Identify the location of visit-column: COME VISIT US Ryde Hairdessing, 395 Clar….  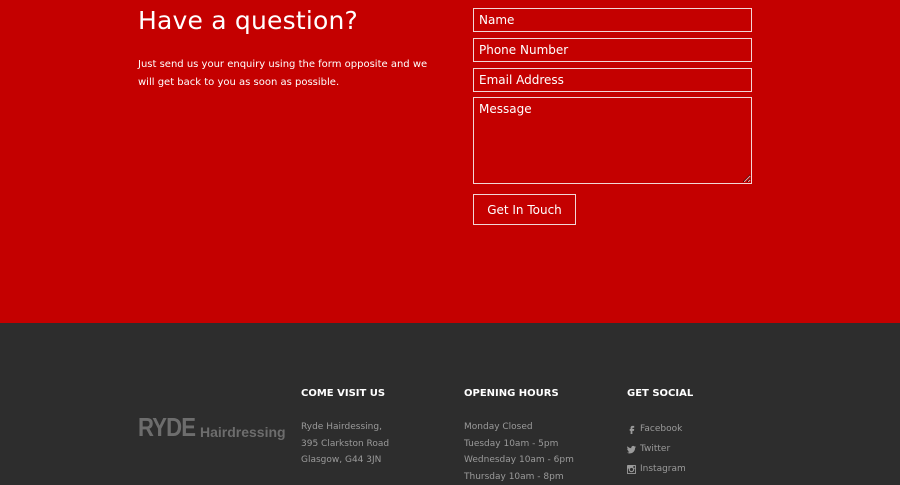
(345, 428).